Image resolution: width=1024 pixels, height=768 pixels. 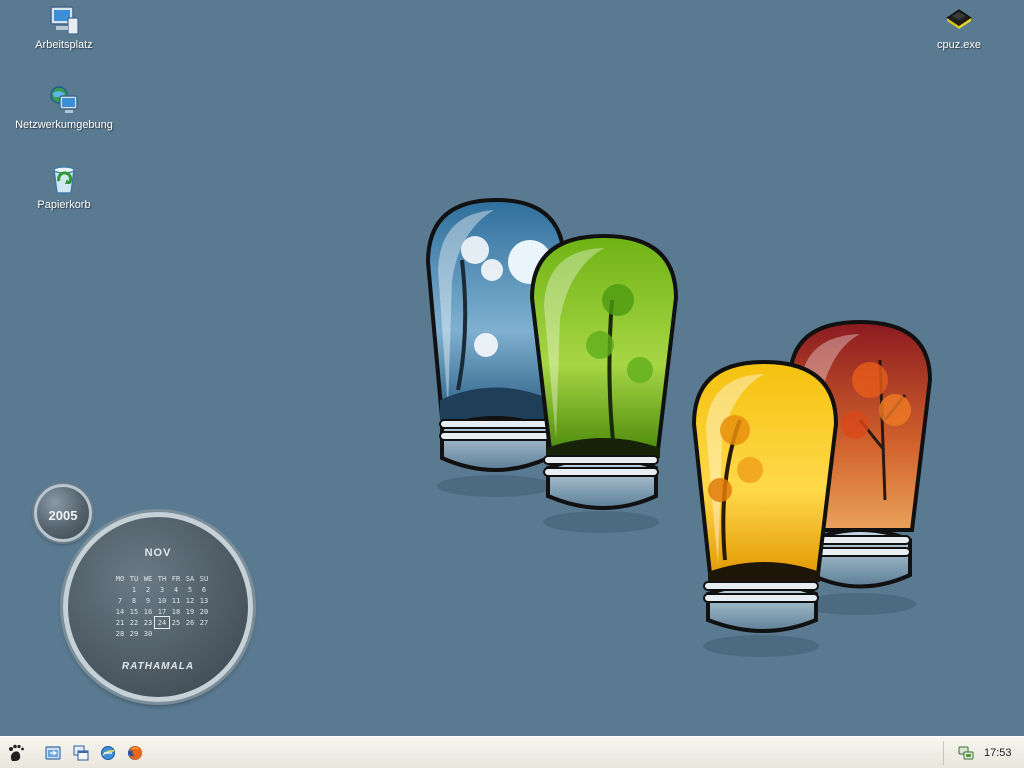 I want to click on show-desktop-icon, so click(x=53, y=753).